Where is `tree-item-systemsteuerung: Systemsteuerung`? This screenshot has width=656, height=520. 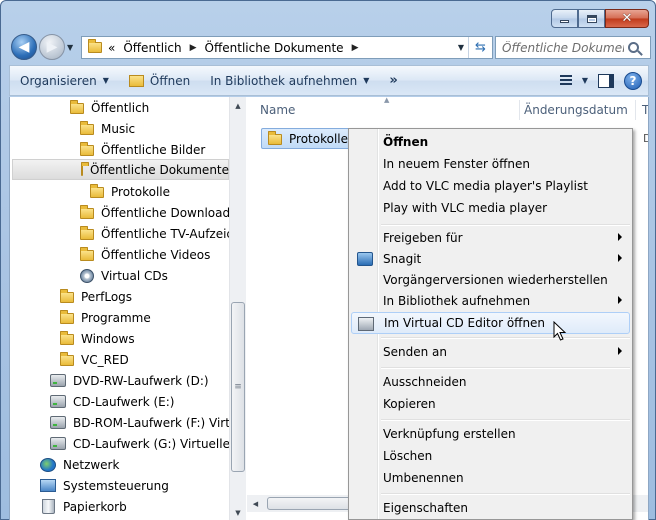 tree-item-systemsteuerung: Systemsteuerung is located at coordinates (134, 485).